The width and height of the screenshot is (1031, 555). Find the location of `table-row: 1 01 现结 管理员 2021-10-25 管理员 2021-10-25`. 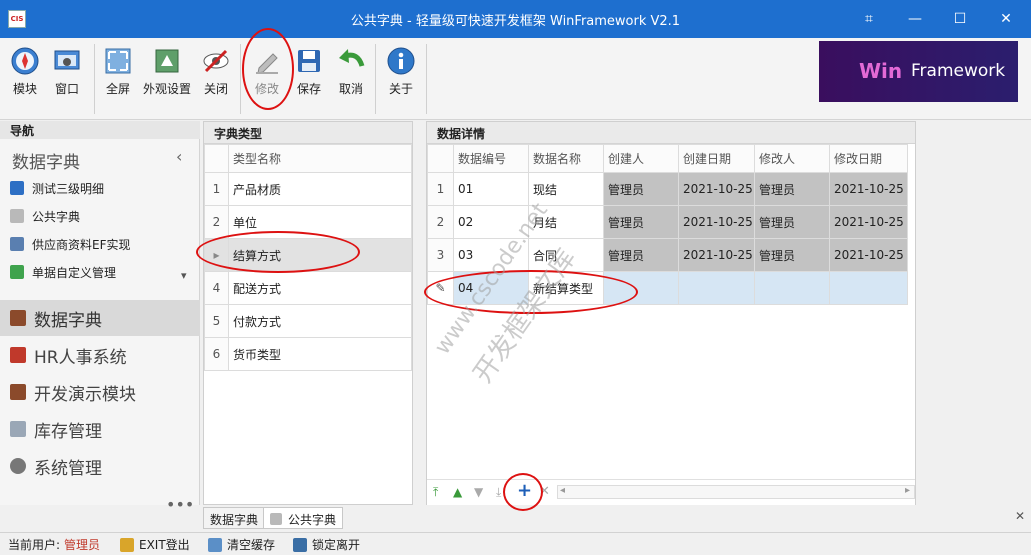

table-row: 1 01 现结 管理员 2021-10-25 管理员 2021-10-25 is located at coordinates (667, 189).